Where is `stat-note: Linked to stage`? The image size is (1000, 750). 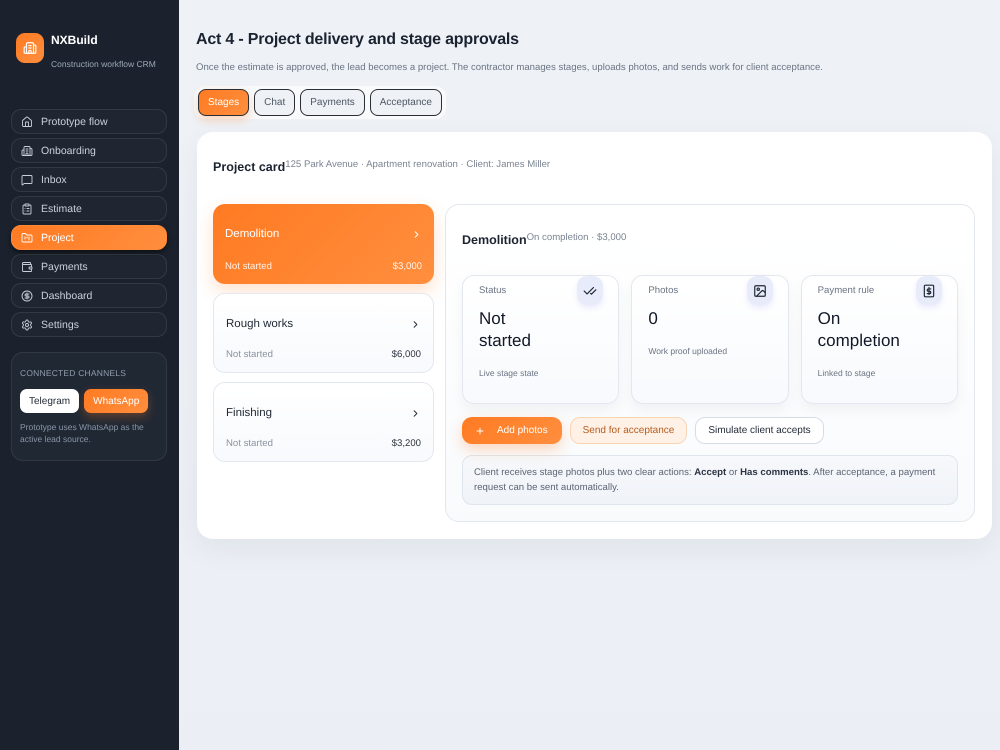 stat-note: Linked to stage is located at coordinates (847, 373).